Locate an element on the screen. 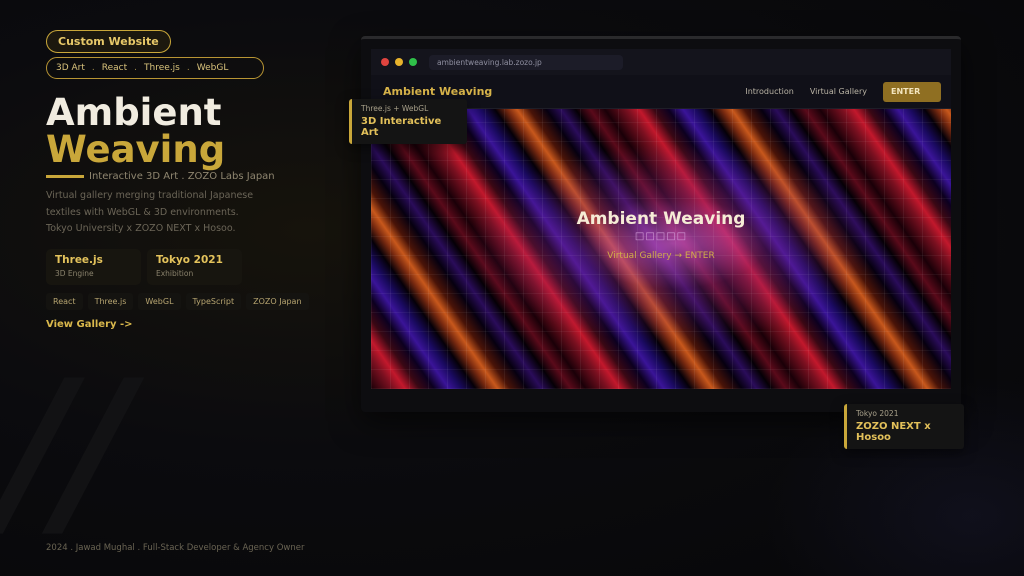  badge-value: 3D Interactive Art is located at coordinates (401, 127).